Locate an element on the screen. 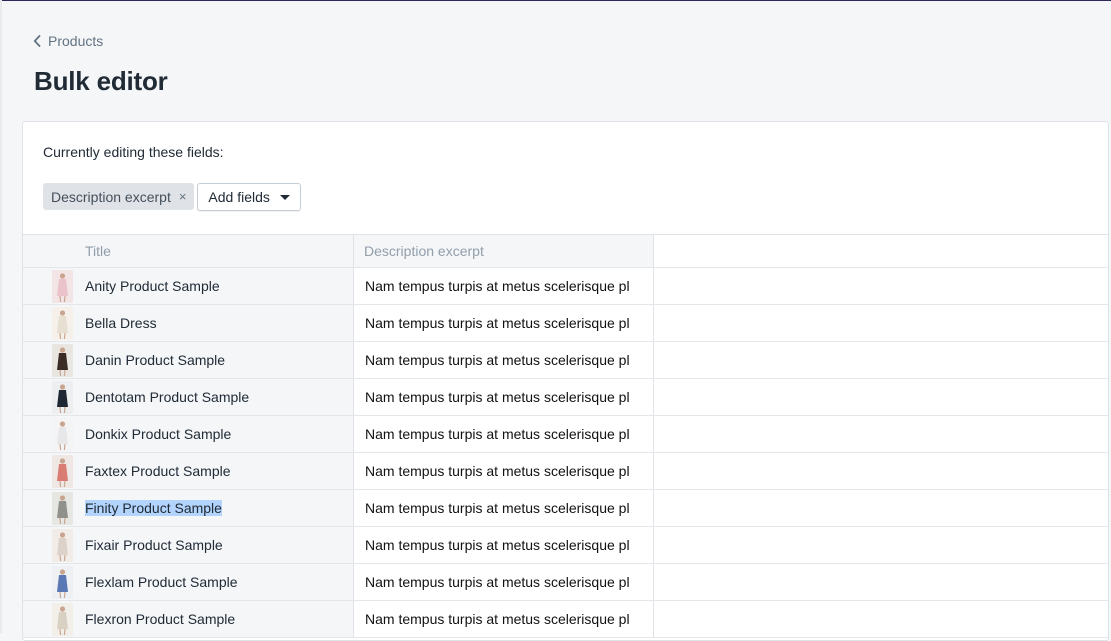 The image size is (1111, 641). top-border is located at coordinates (555, 0).